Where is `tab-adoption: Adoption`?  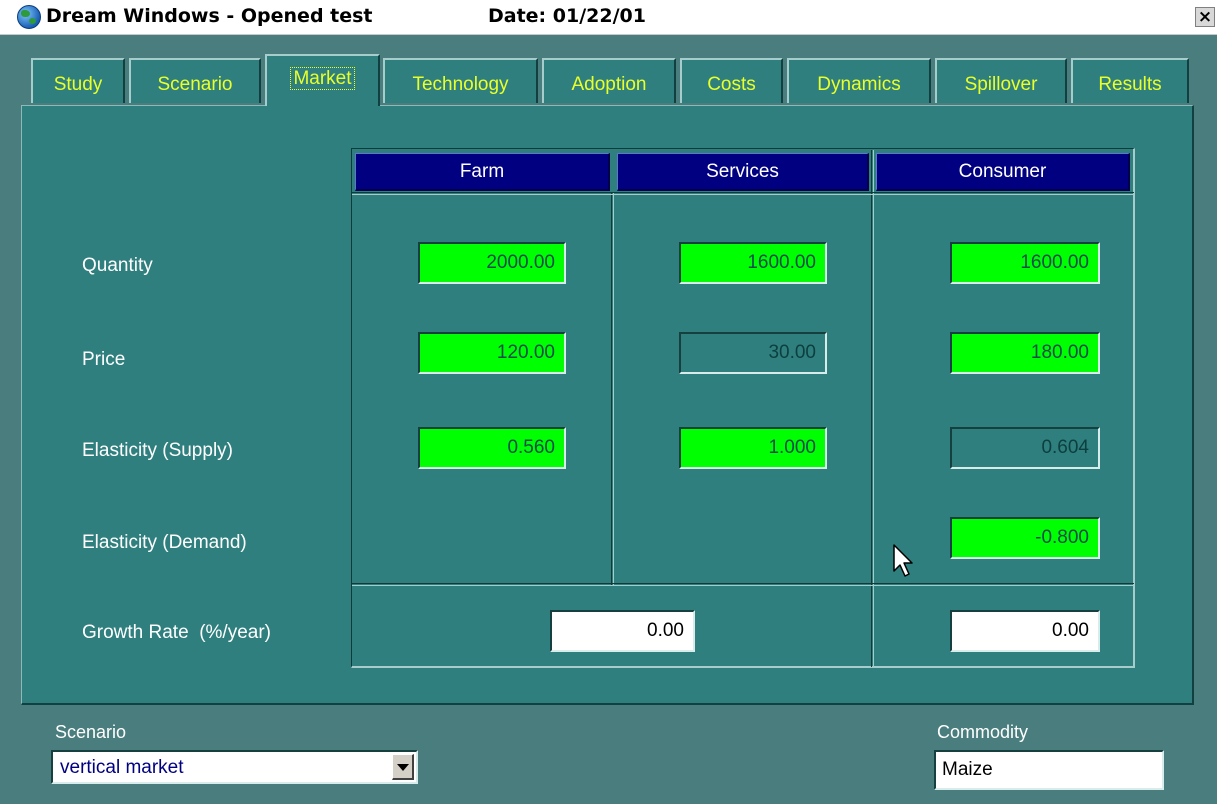
tab-adoption: Adoption is located at coordinates (609, 80).